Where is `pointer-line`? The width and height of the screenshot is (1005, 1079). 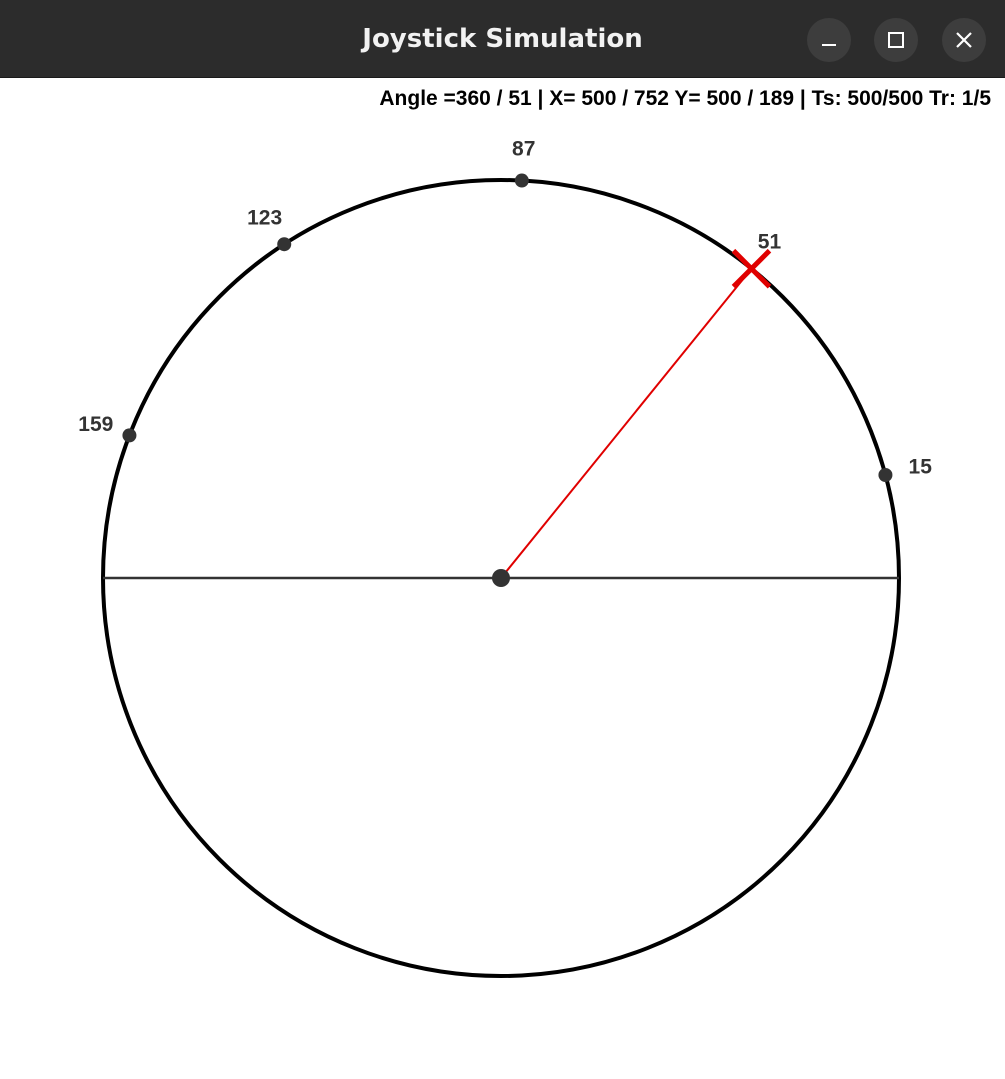
pointer-line is located at coordinates (626, 423).